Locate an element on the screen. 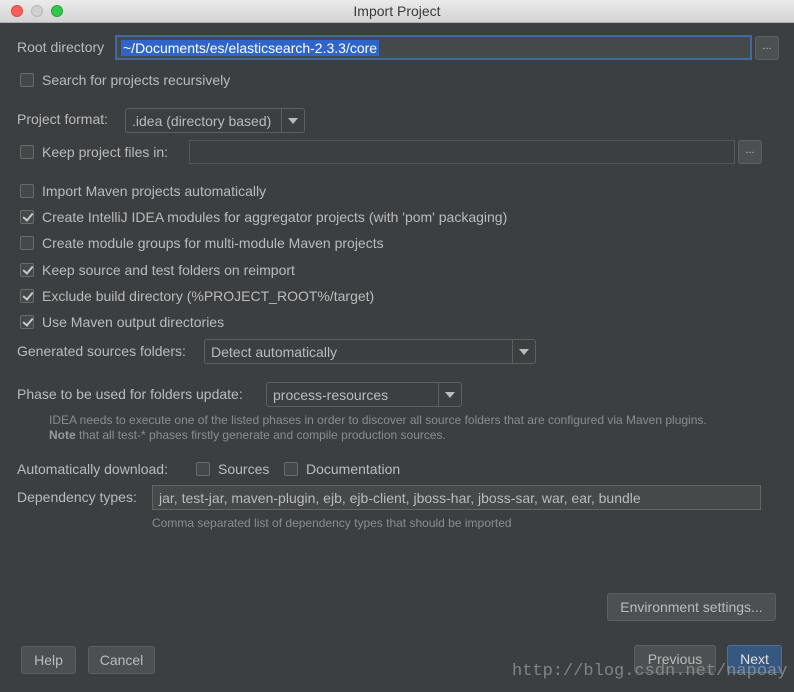 The image size is (794, 692). generated-sources-dropdown: Detect automatically is located at coordinates (370, 351).